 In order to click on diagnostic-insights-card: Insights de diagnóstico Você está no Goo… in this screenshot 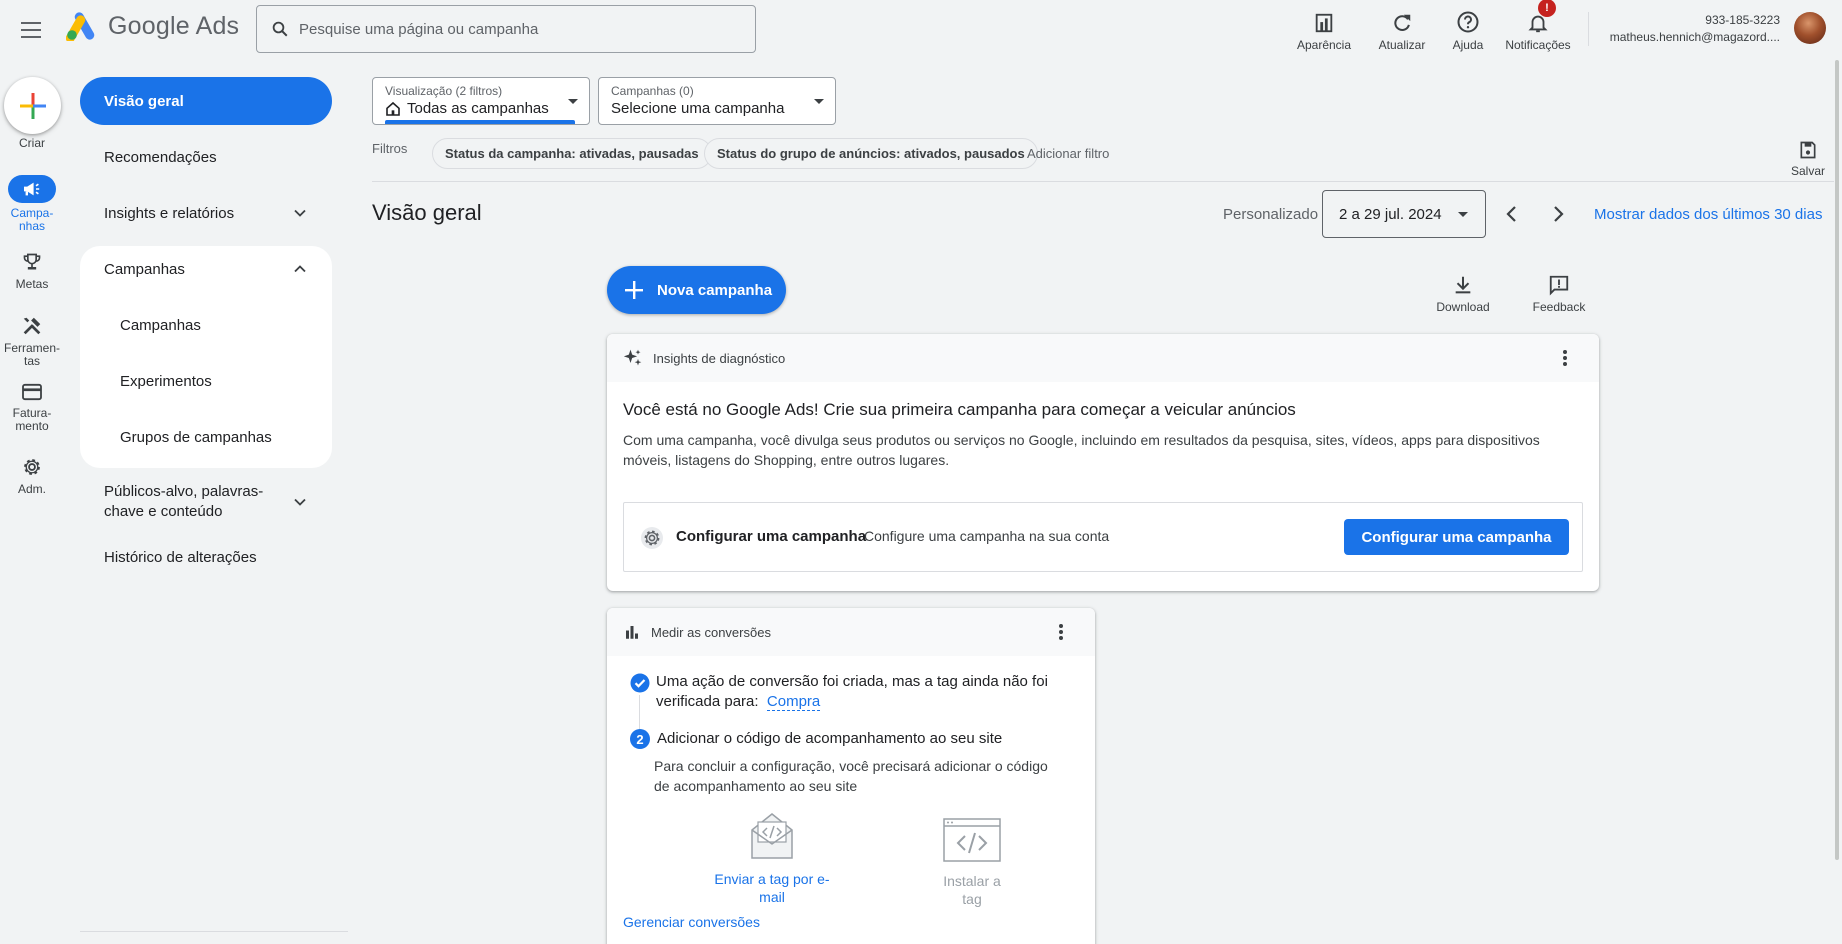, I will do `click(1103, 462)`.